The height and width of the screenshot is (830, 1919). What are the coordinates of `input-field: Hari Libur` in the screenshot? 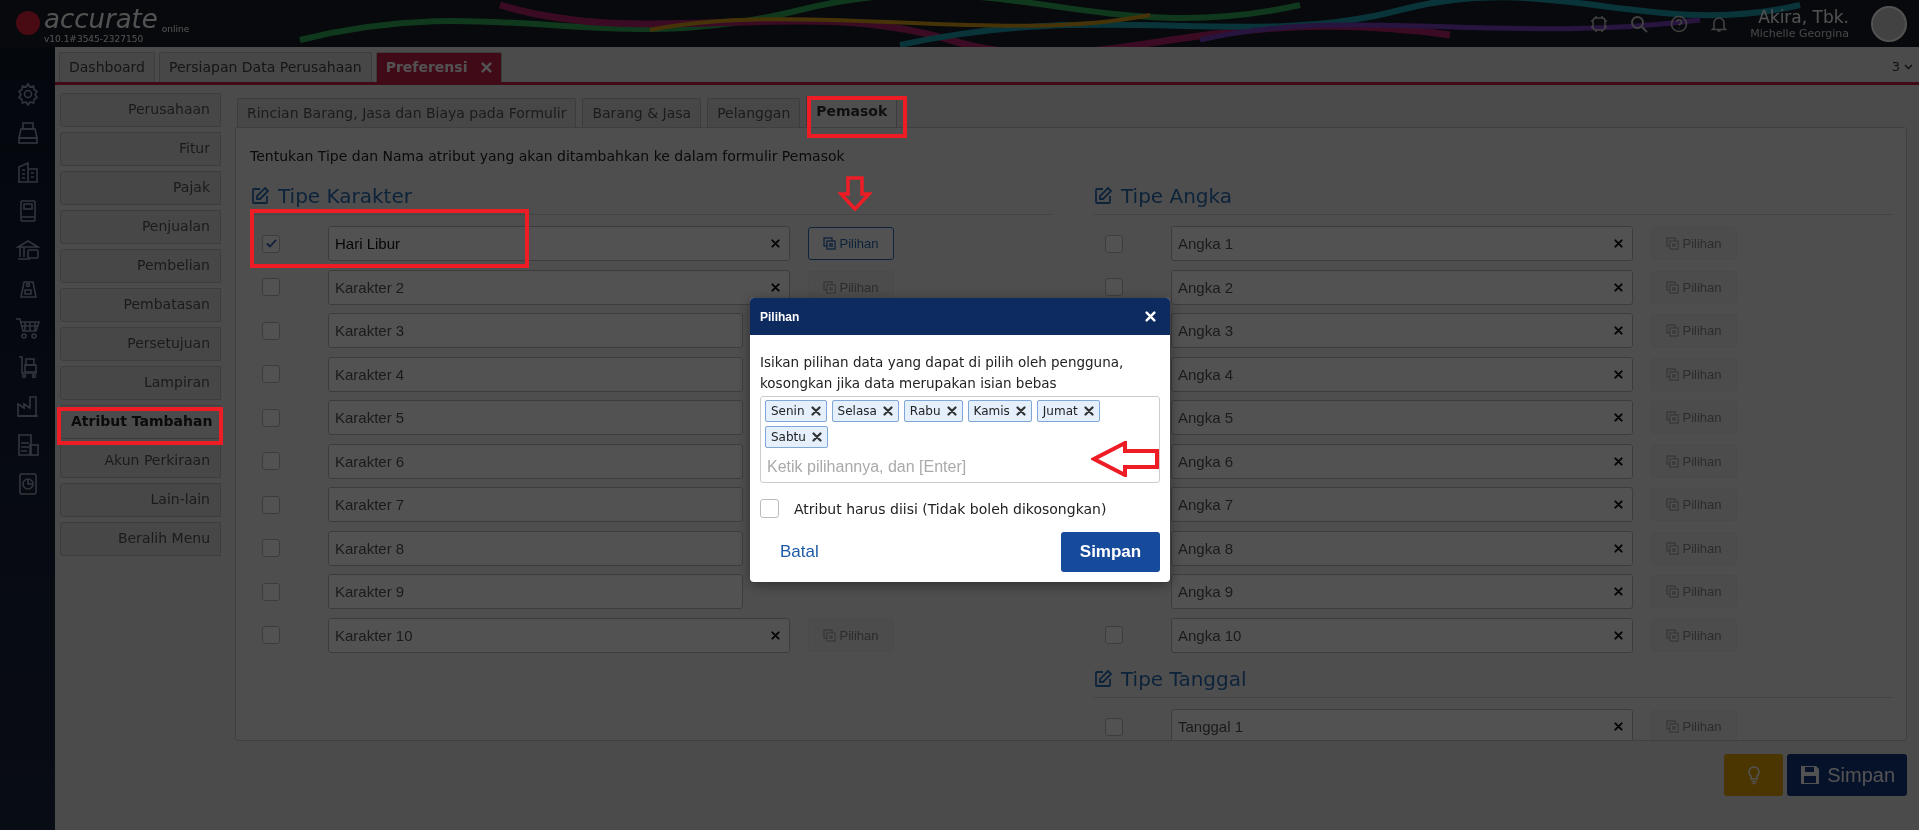 It's located at (559, 243).